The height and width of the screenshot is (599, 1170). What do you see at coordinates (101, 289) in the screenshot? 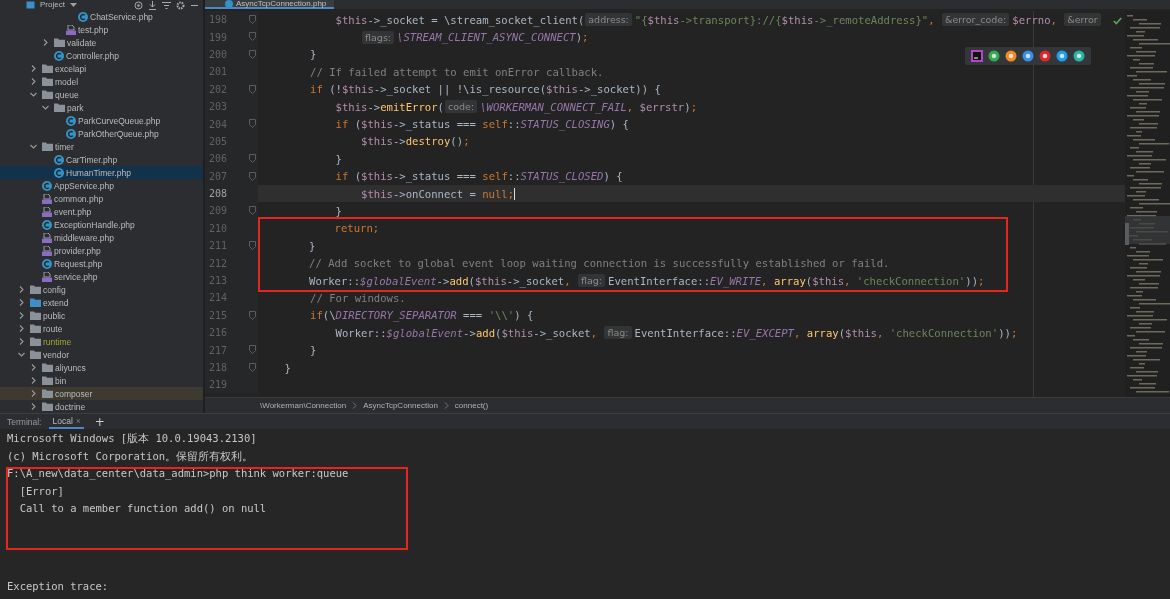
I see `tree-item: config` at bounding box center [101, 289].